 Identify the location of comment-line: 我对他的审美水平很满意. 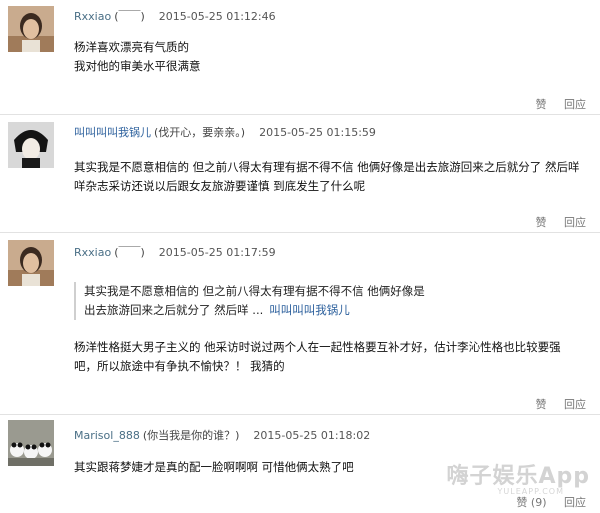
(137, 66).